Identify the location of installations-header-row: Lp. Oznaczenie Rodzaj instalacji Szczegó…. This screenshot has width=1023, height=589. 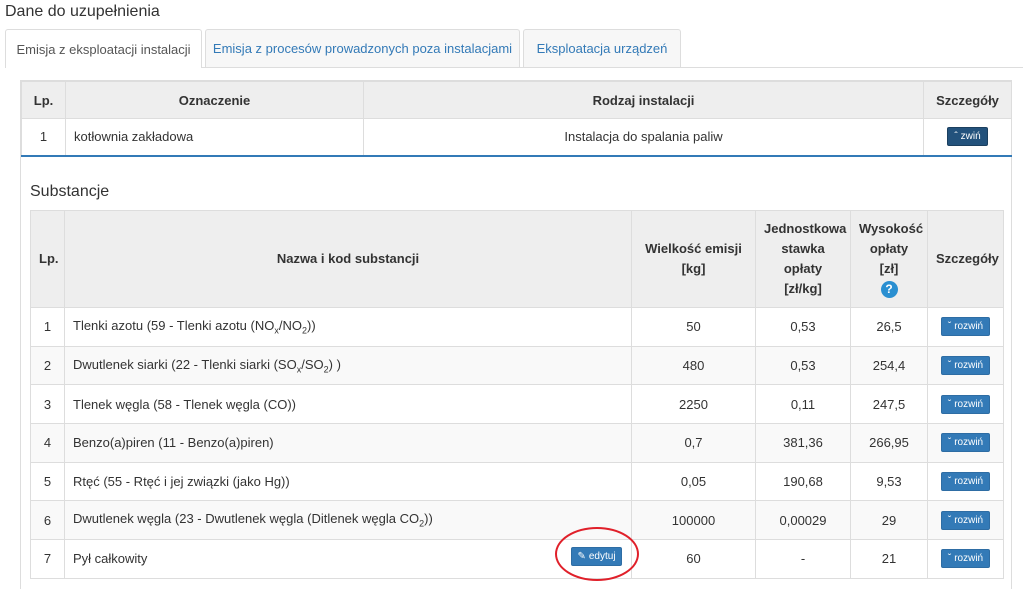
(516, 100).